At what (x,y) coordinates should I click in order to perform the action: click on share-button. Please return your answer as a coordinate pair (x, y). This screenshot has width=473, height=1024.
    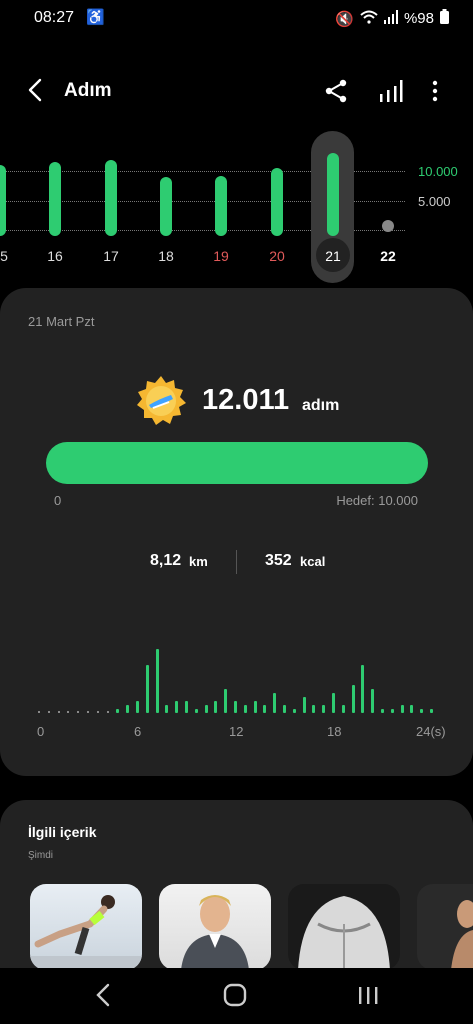
    Looking at the image, I should click on (336, 93).